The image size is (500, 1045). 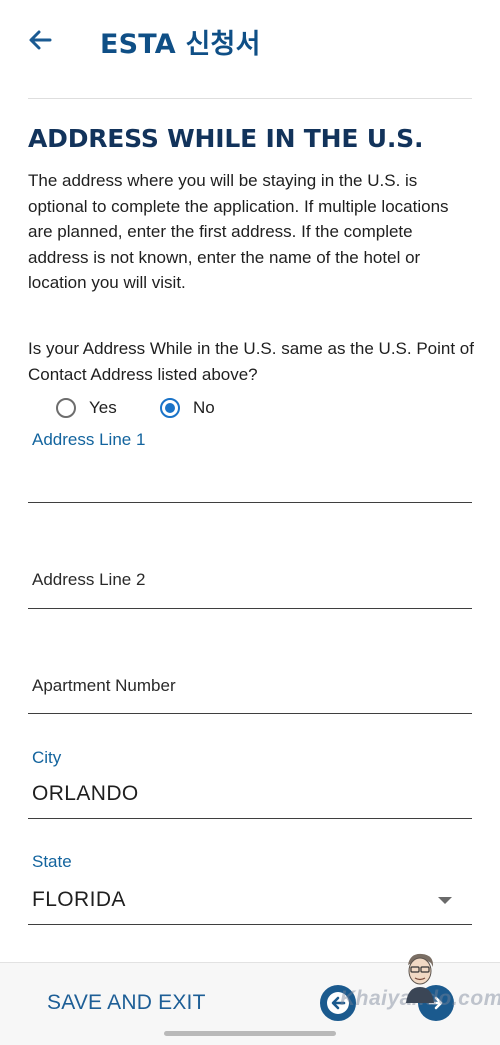 What do you see at coordinates (52, 861) in the screenshot?
I see `state-label: State` at bounding box center [52, 861].